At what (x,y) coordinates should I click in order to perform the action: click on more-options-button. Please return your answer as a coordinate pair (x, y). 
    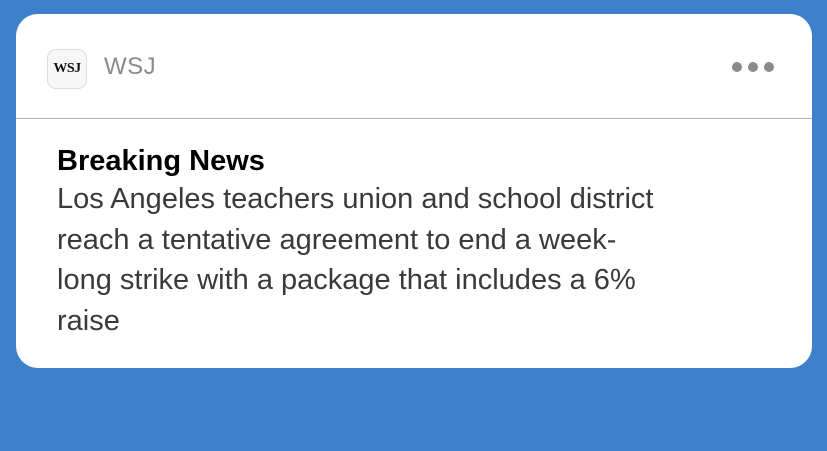
    Looking at the image, I should click on (753, 67).